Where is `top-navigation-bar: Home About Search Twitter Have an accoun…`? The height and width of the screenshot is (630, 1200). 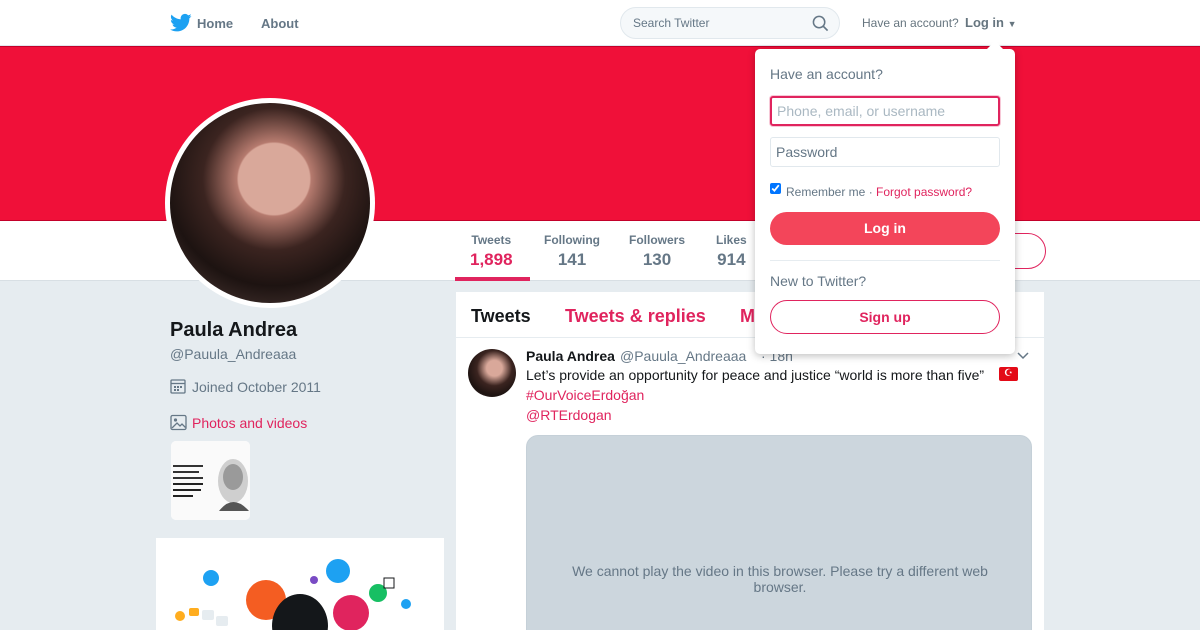
top-navigation-bar: Home About Search Twitter Have an accoun… is located at coordinates (600, 23).